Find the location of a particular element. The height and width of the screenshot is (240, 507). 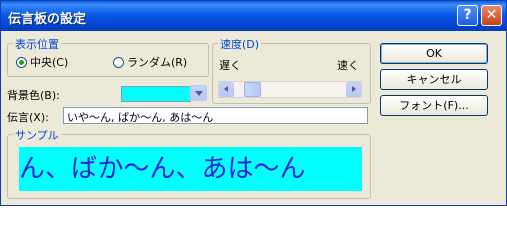

ok-button: OK is located at coordinates (434, 53).